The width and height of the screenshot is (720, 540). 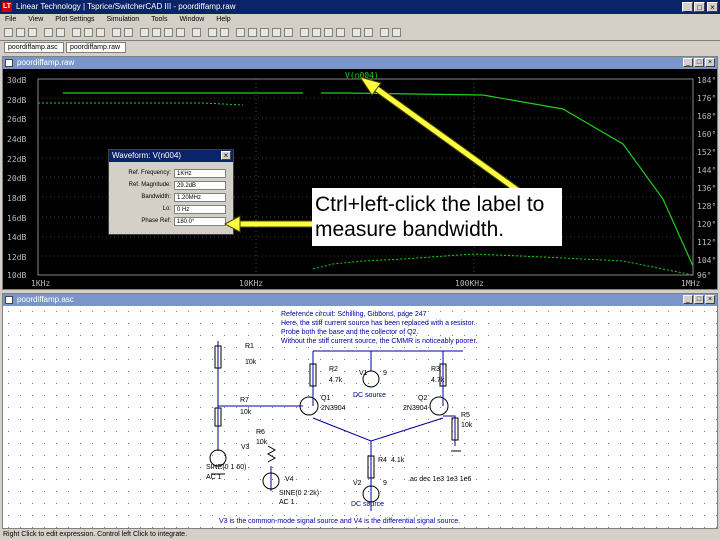 What do you see at coordinates (288, 32) in the screenshot?
I see `component-icon` at bounding box center [288, 32].